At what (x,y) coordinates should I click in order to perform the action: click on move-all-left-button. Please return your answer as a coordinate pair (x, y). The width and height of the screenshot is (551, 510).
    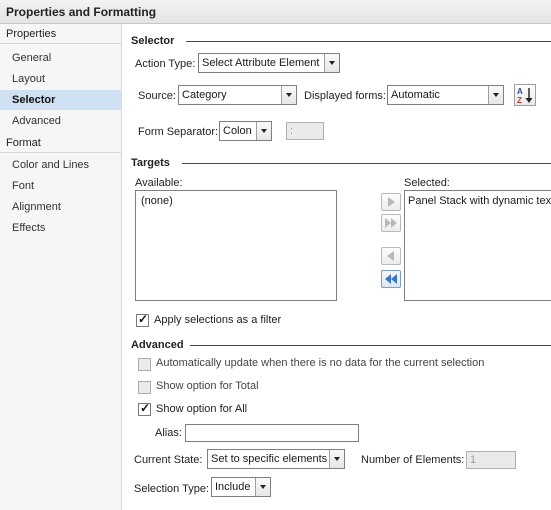
    Looking at the image, I should click on (391, 279).